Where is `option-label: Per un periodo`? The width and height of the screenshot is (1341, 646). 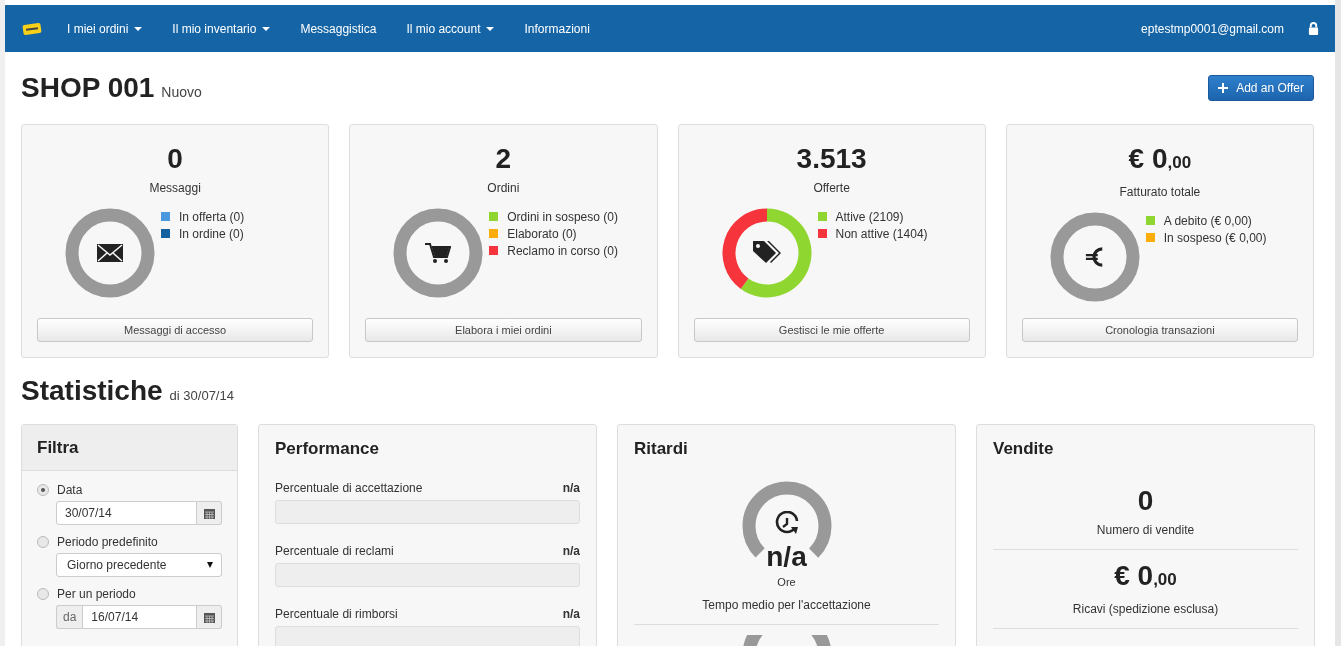 option-label: Per un periodo is located at coordinates (96, 594).